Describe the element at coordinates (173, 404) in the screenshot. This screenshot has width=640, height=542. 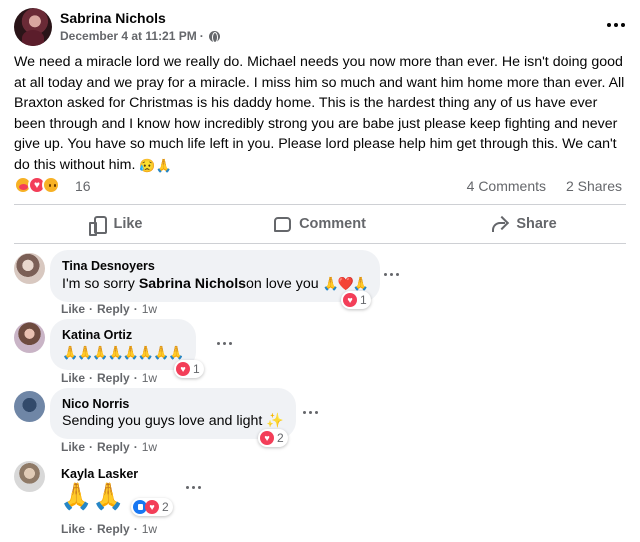
I see `commenter-name: Nico Norris` at that location.